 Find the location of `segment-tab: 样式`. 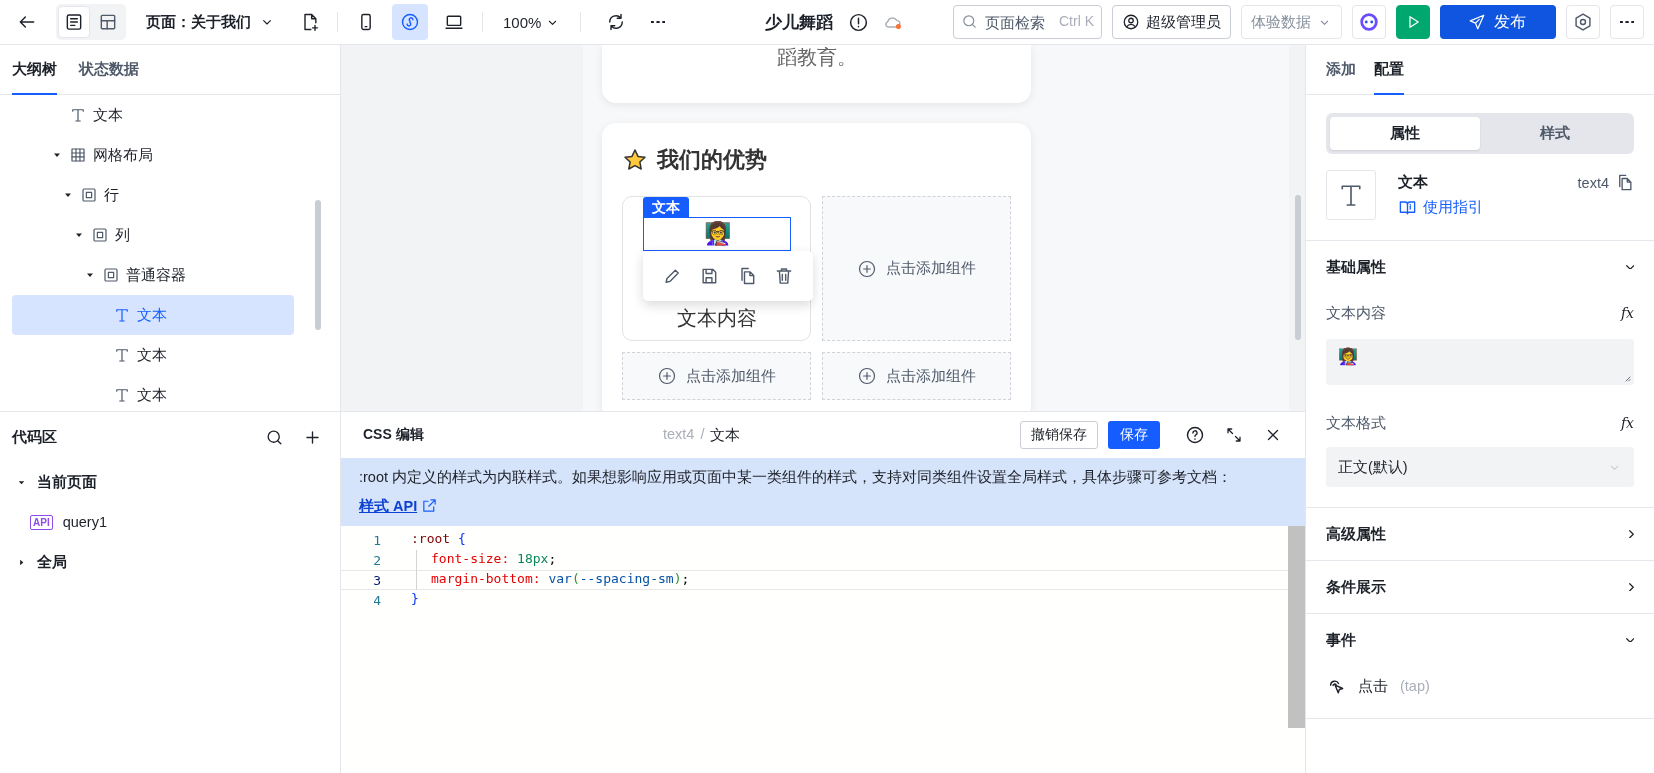

segment-tab: 样式 is located at coordinates (1555, 133).